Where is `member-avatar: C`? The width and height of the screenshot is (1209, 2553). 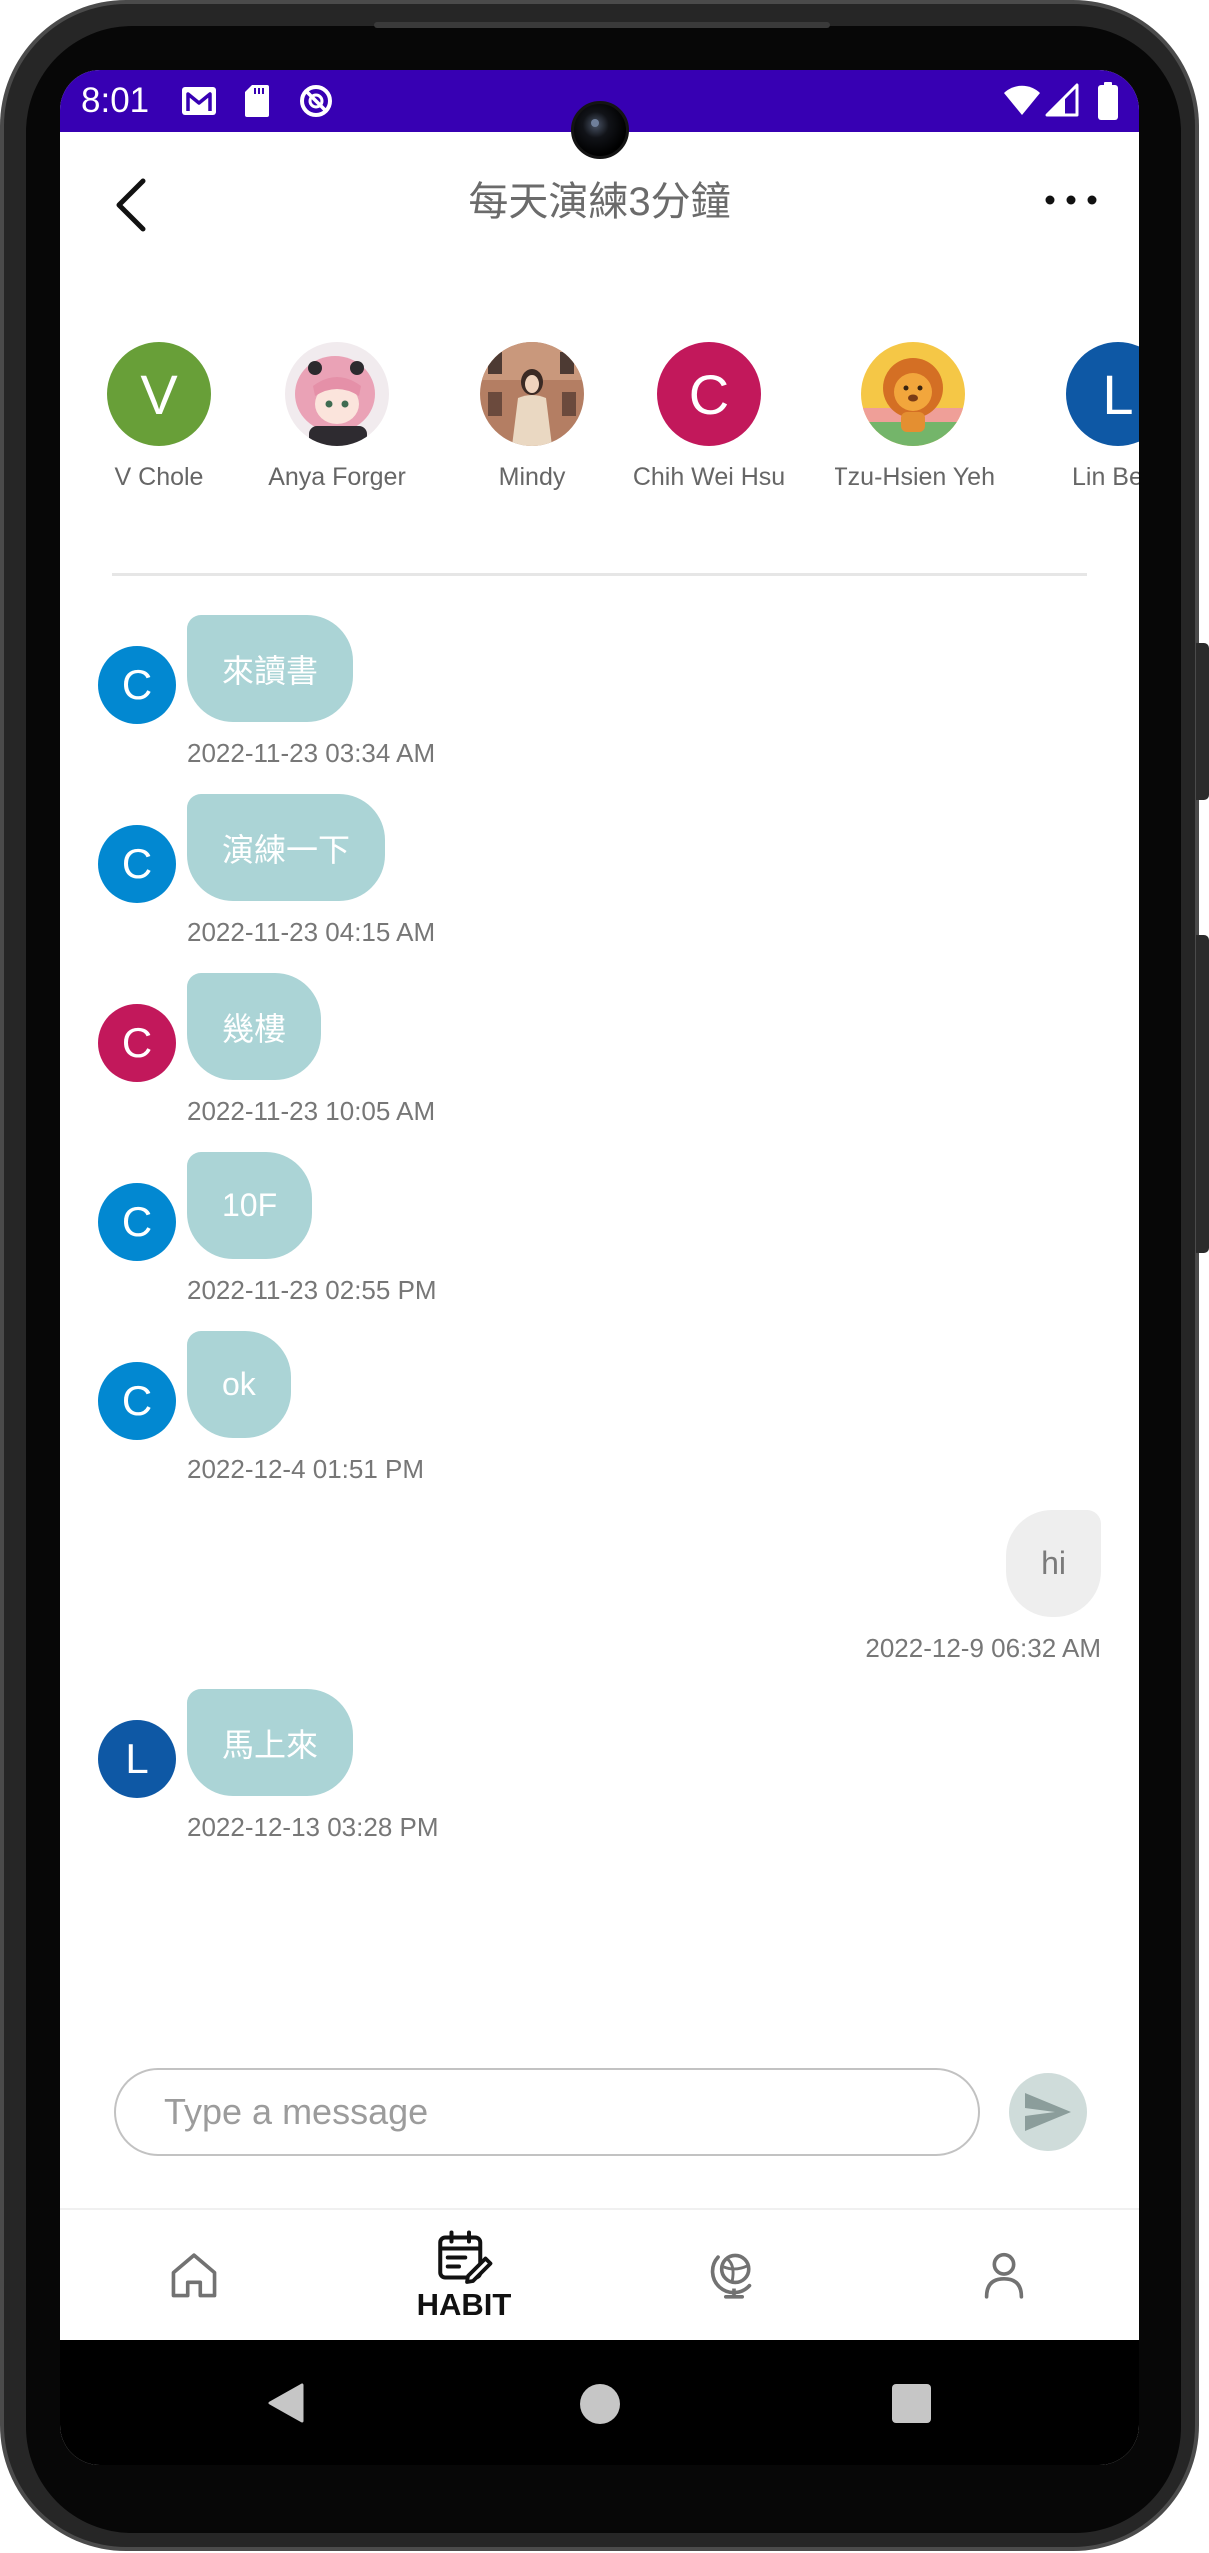 member-avatar: C is located at coordinates (709, 394).